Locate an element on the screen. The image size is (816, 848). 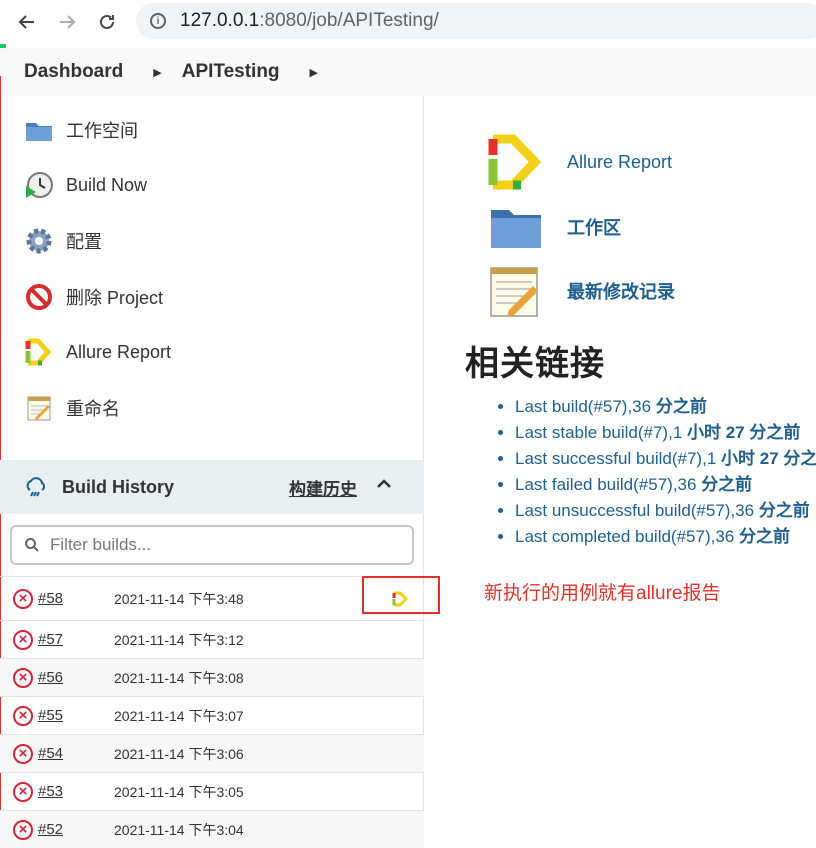
filter-builds-field is located at coordinates (212, 545).